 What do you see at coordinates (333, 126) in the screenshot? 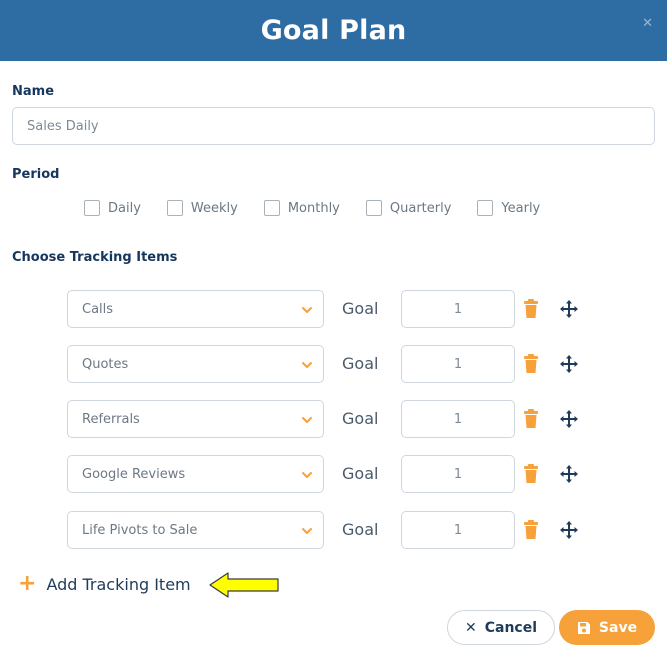
I see `name-input: Sales Daily` at bounding box center [333, 126].